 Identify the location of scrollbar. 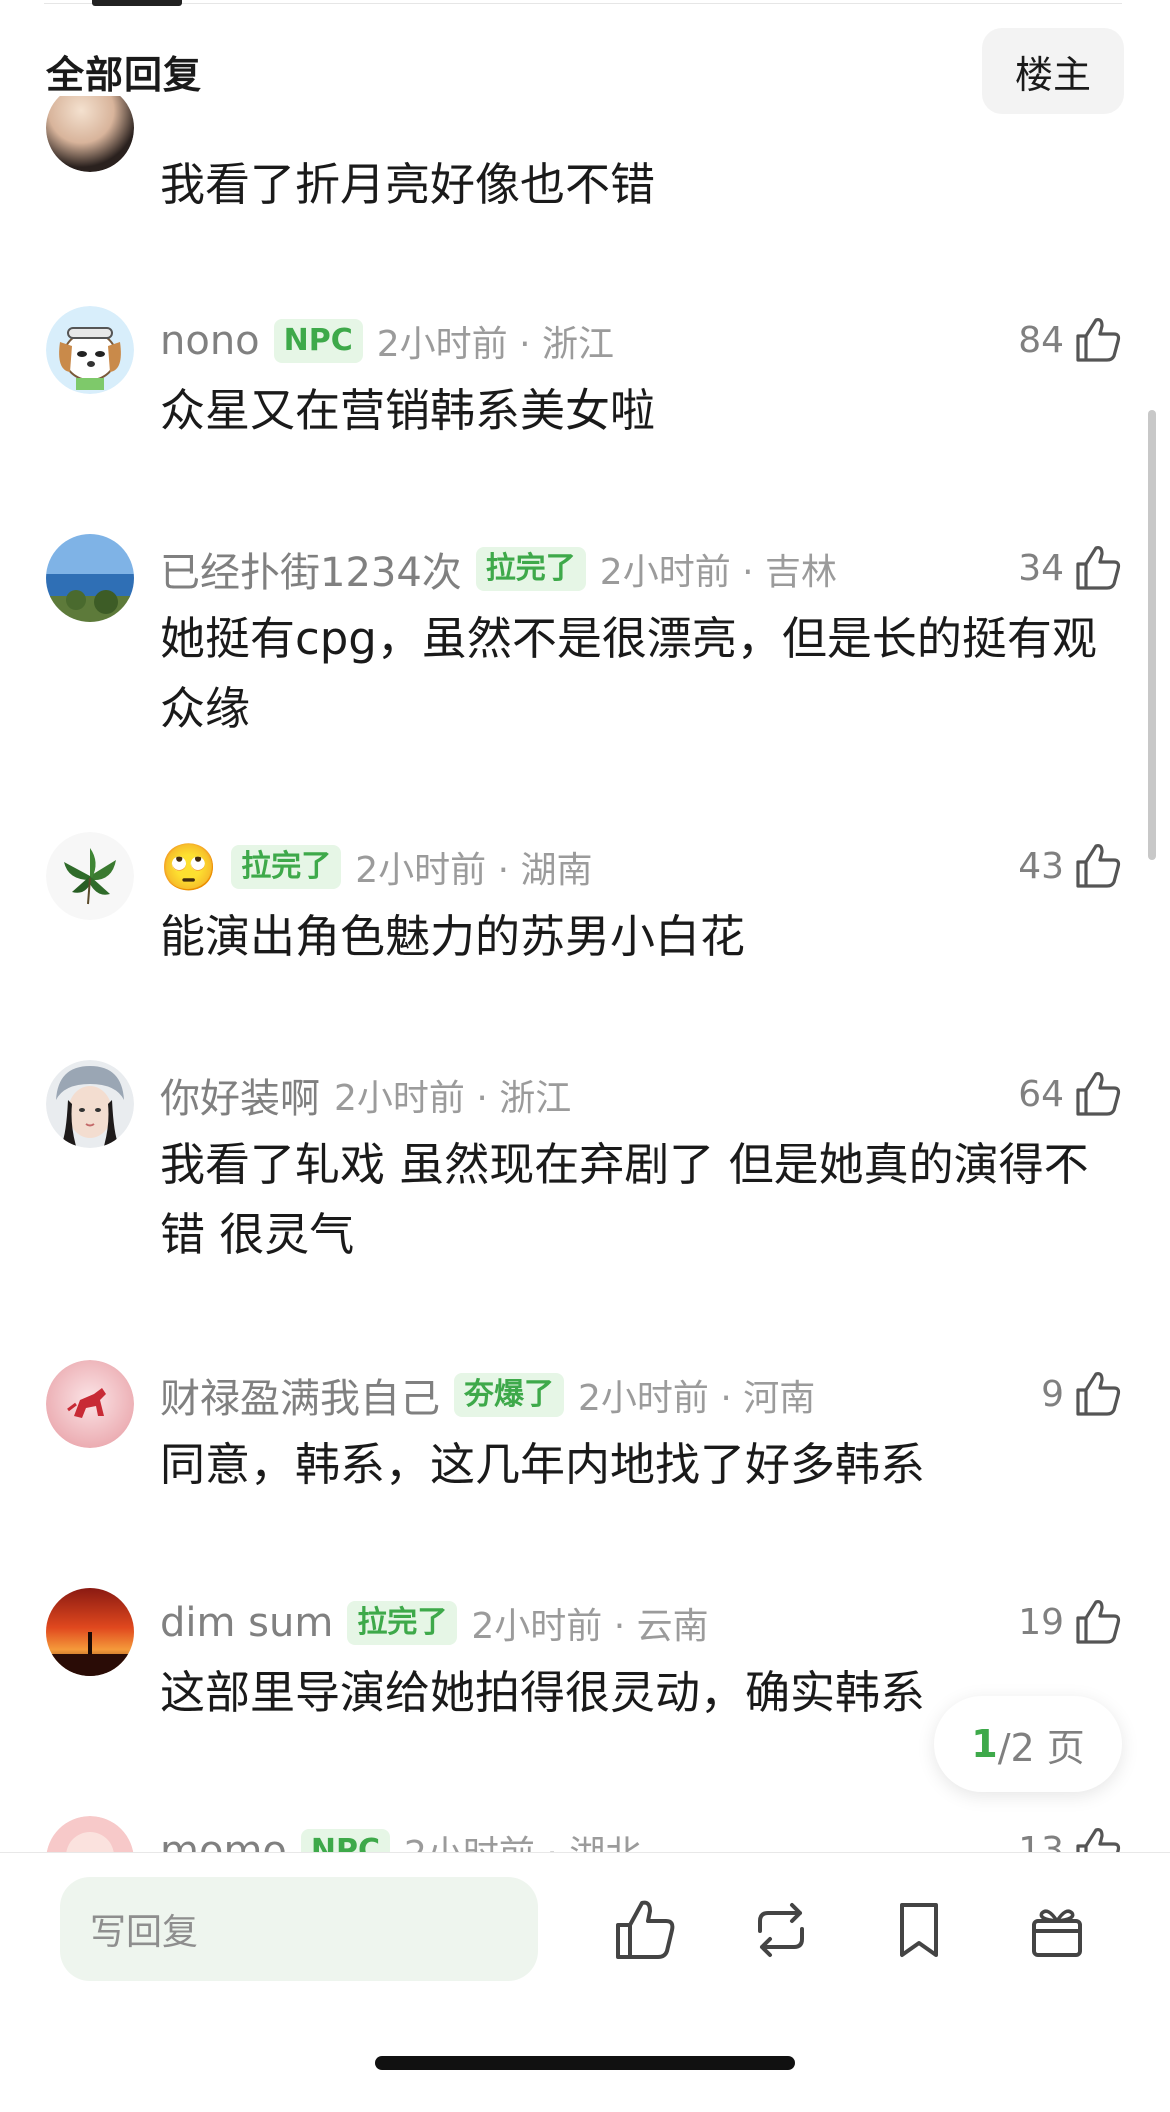
(1152, 635).